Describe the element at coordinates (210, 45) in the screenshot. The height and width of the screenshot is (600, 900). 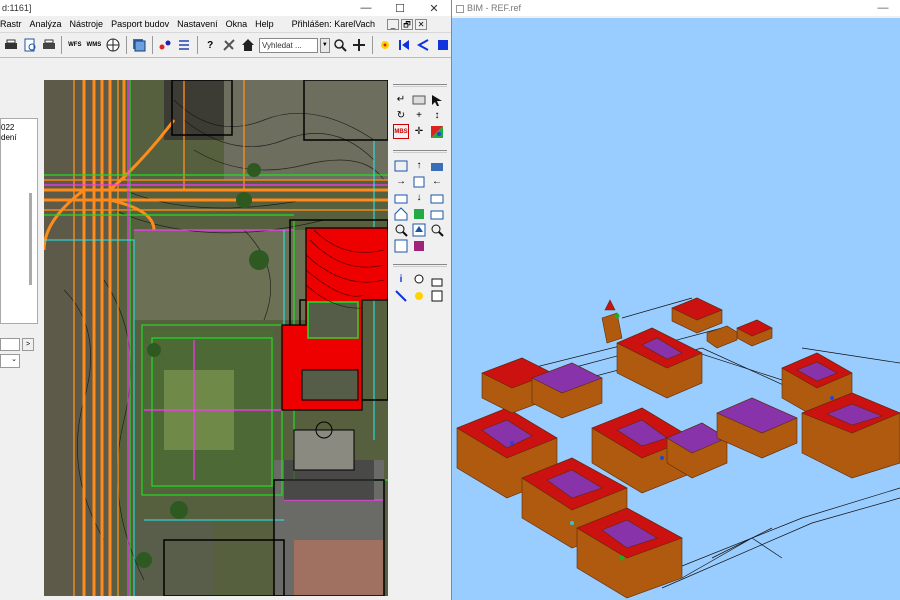
I see `help-icon: ?` at that location.